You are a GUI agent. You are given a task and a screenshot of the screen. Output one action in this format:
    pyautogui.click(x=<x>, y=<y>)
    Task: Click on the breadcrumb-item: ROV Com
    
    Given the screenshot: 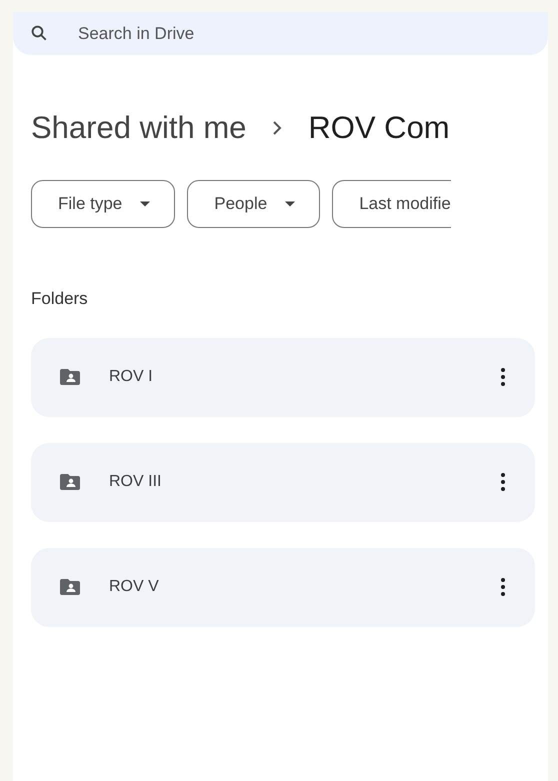 What is the action you would take?
    pyautogui.click(x=379, y=128)
    